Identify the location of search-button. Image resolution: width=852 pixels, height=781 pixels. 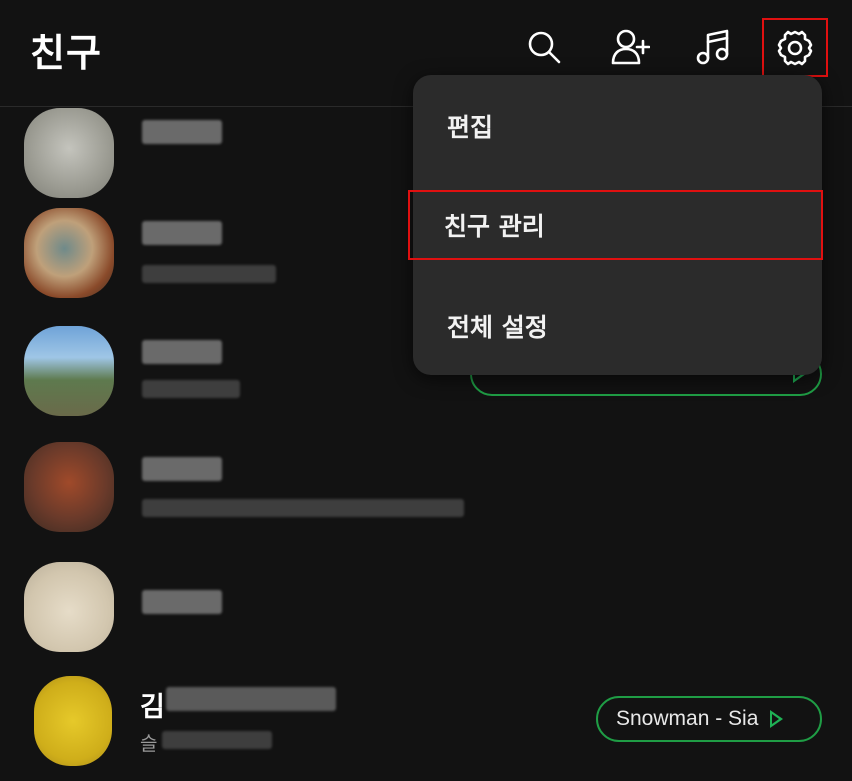
(544, 47).